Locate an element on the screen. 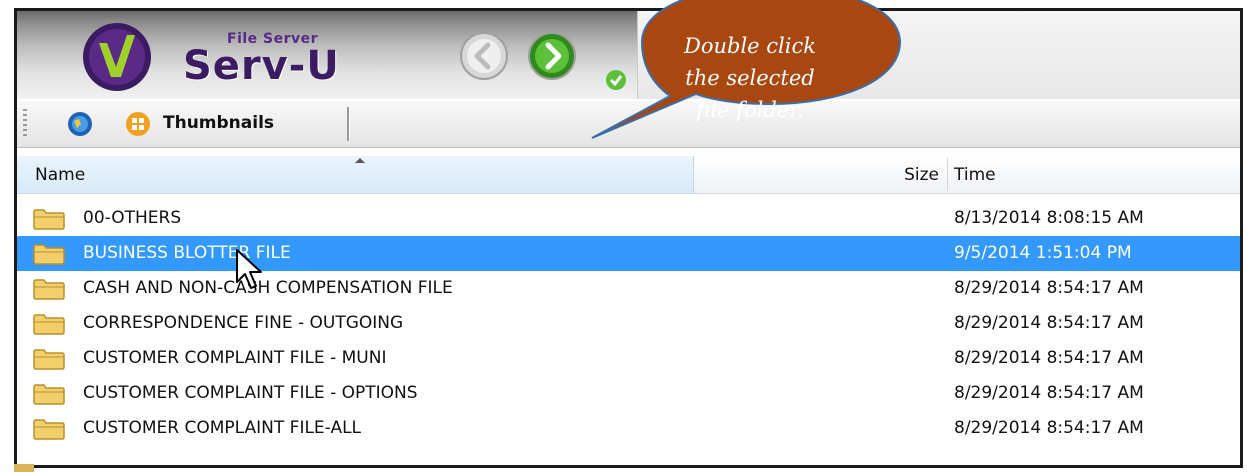  brand-name: Serv-U is located at coordinates (261, 66).